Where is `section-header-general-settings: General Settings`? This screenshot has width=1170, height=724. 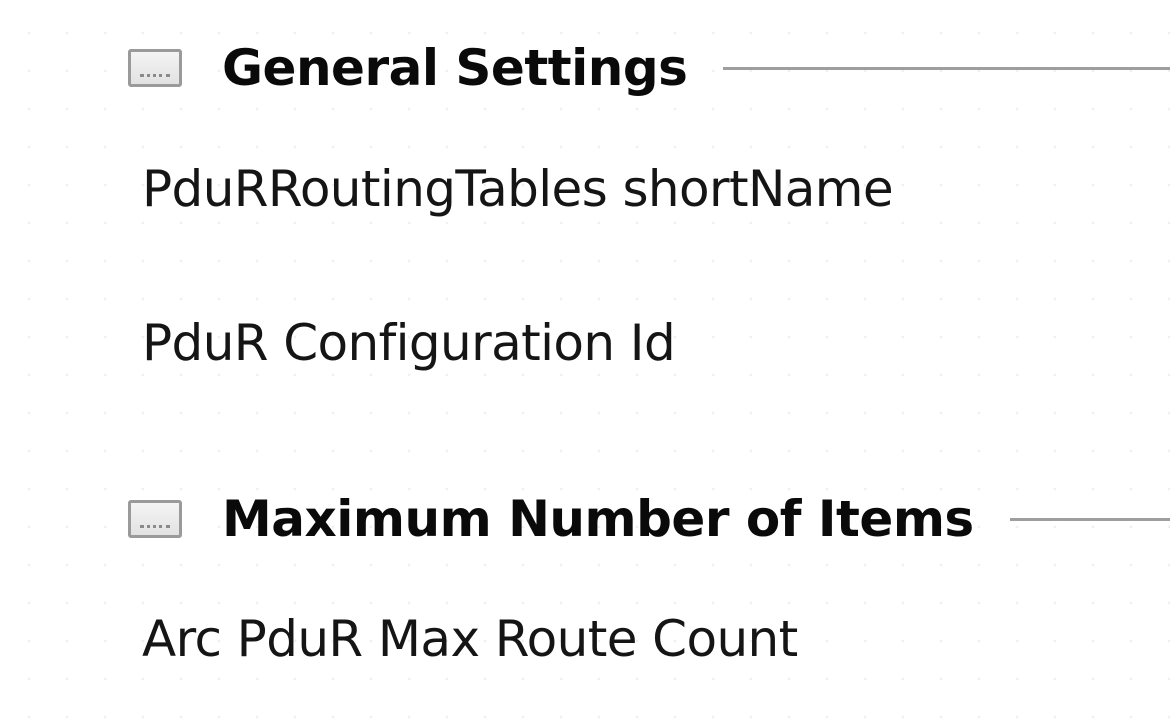 section-header-general-settings: General Settings is located at coordinates (649, 68).